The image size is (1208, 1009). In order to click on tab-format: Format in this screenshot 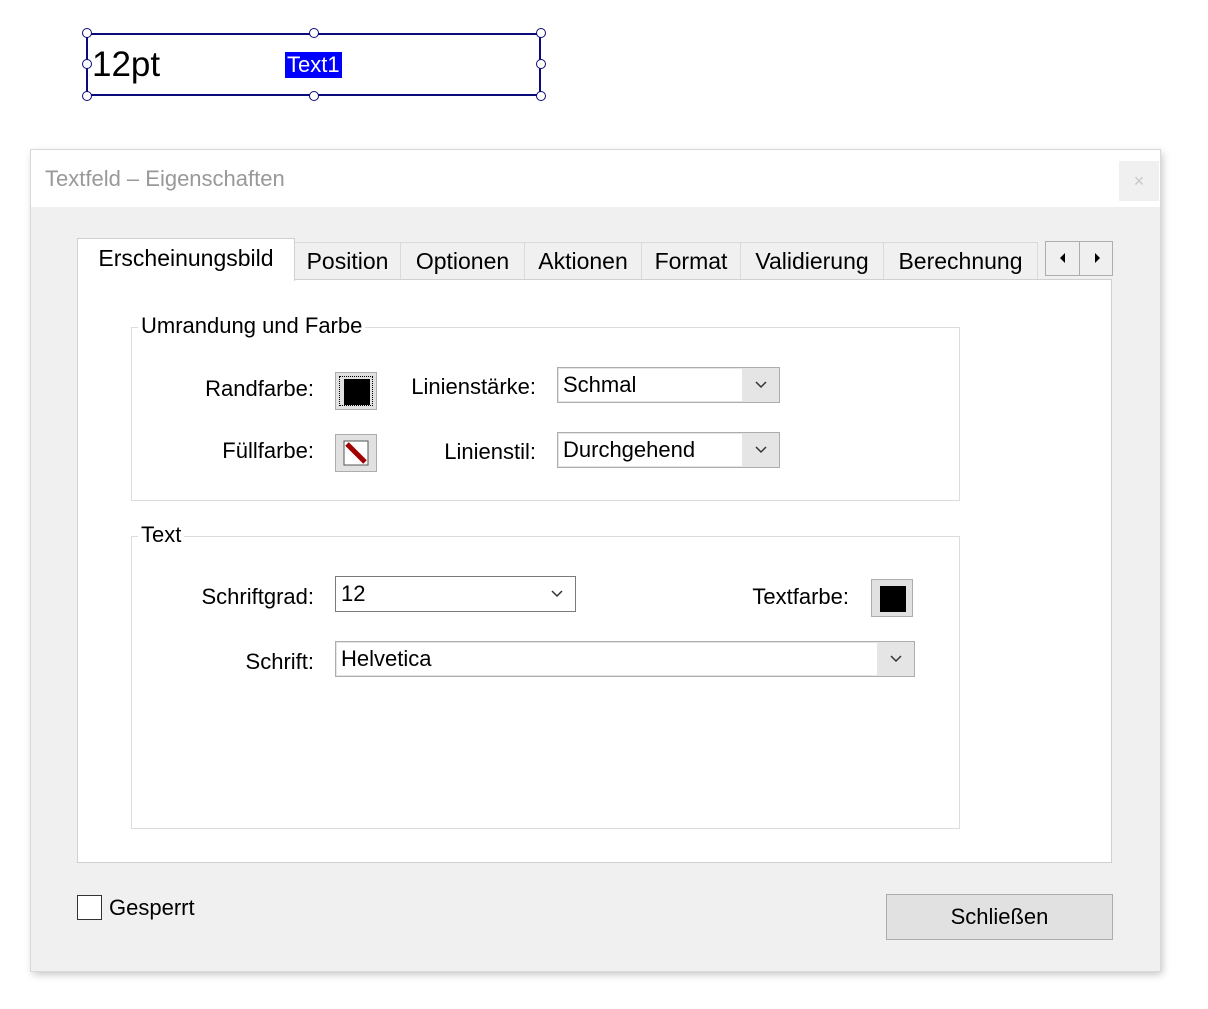, I will do `click(691, 260)`.